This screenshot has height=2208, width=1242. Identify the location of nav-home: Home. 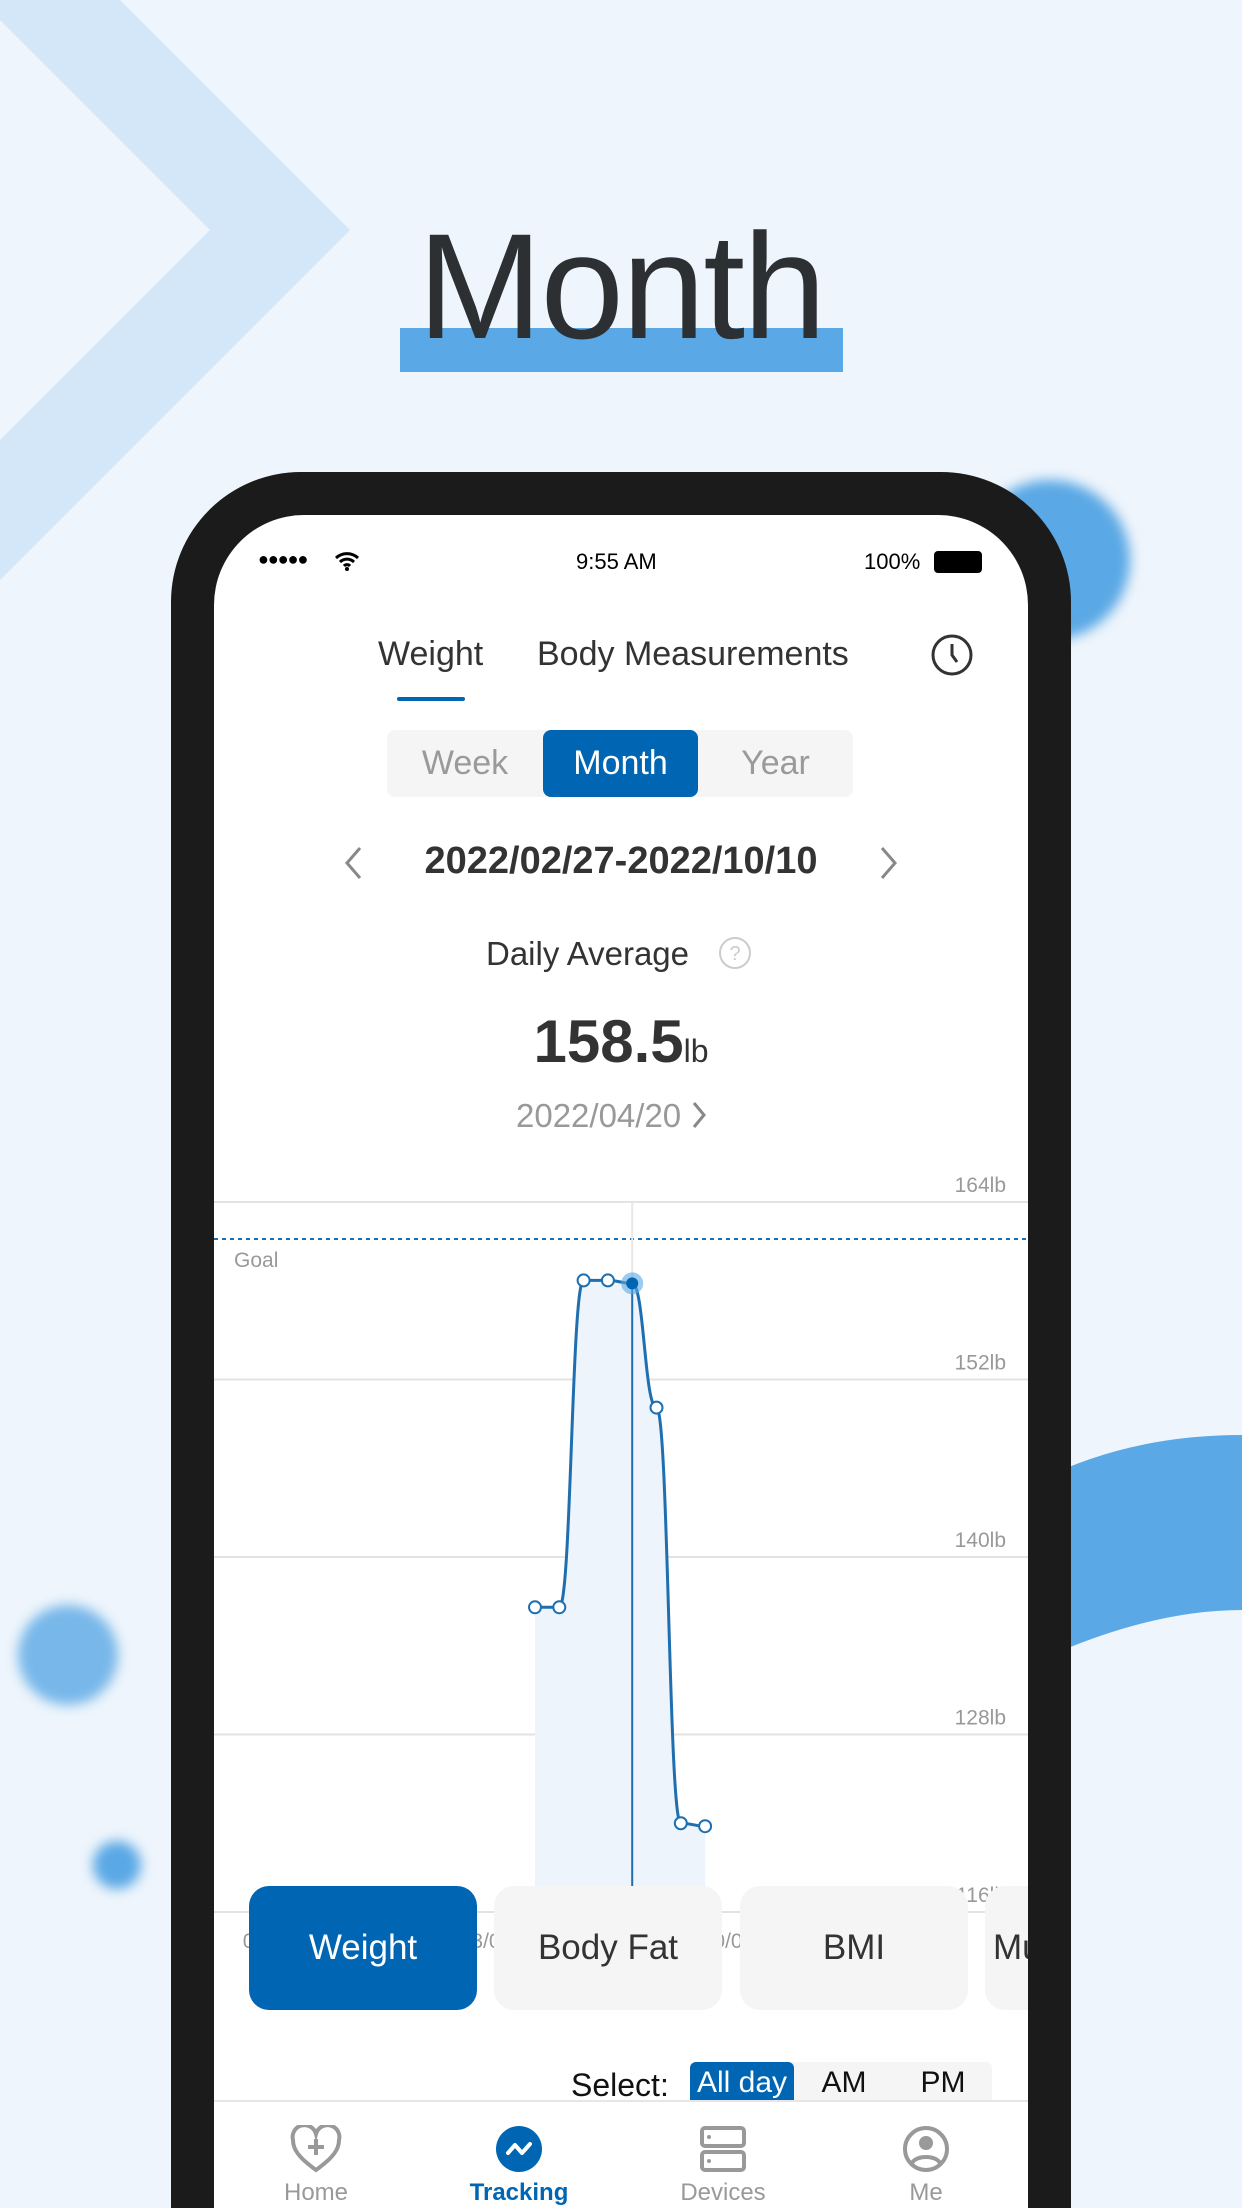
(316, 2166).